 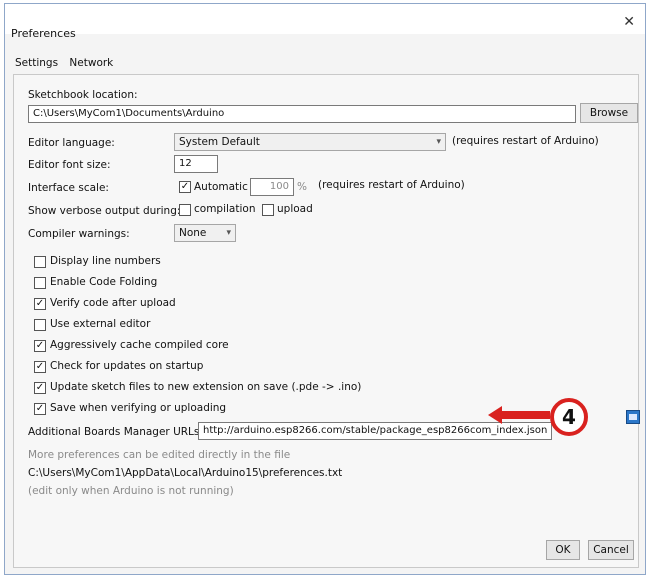 What do you see at coordinates (127, 366) in the screenshot?
I see `option-label: Check for updates on startup` at bounding box center [127, 366].